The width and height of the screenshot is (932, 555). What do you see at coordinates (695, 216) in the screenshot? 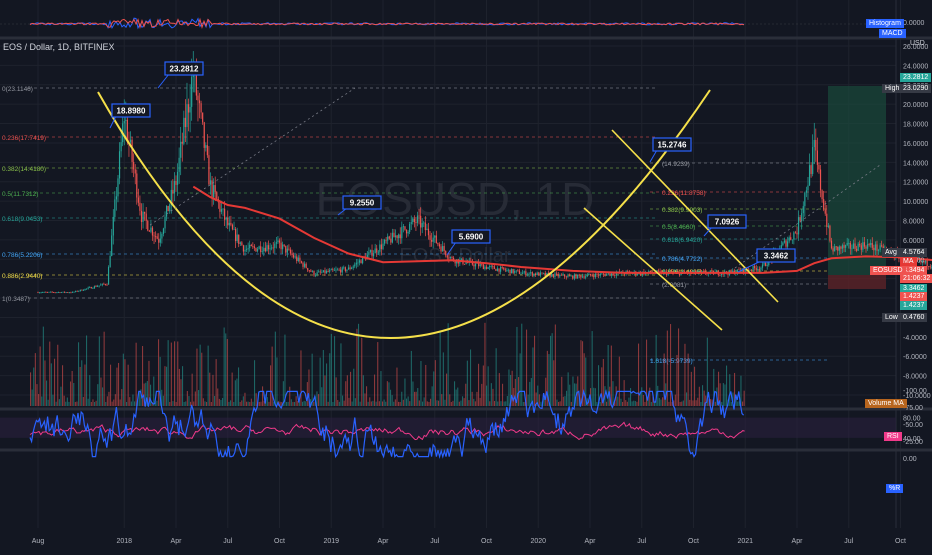
I see `trendline-upper` at bounding box center [695, 216].